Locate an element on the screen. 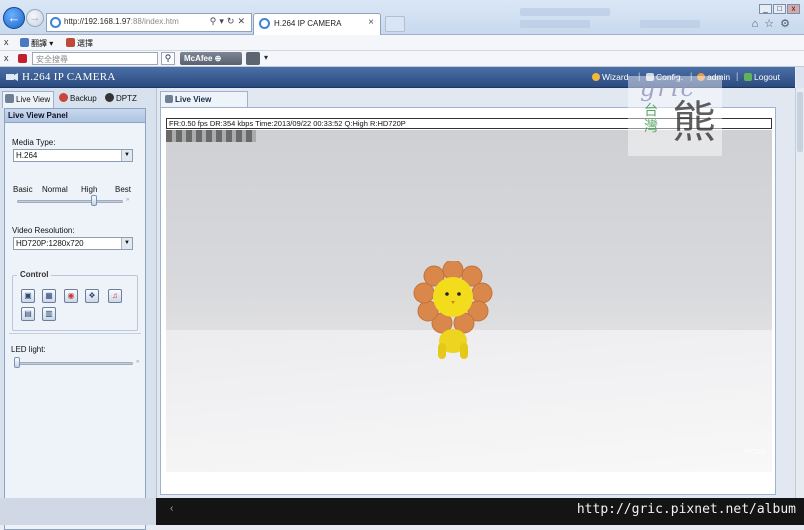 The width and height of the screenshot is (804, 530). toy-figure is located at coordinates (453, 310).